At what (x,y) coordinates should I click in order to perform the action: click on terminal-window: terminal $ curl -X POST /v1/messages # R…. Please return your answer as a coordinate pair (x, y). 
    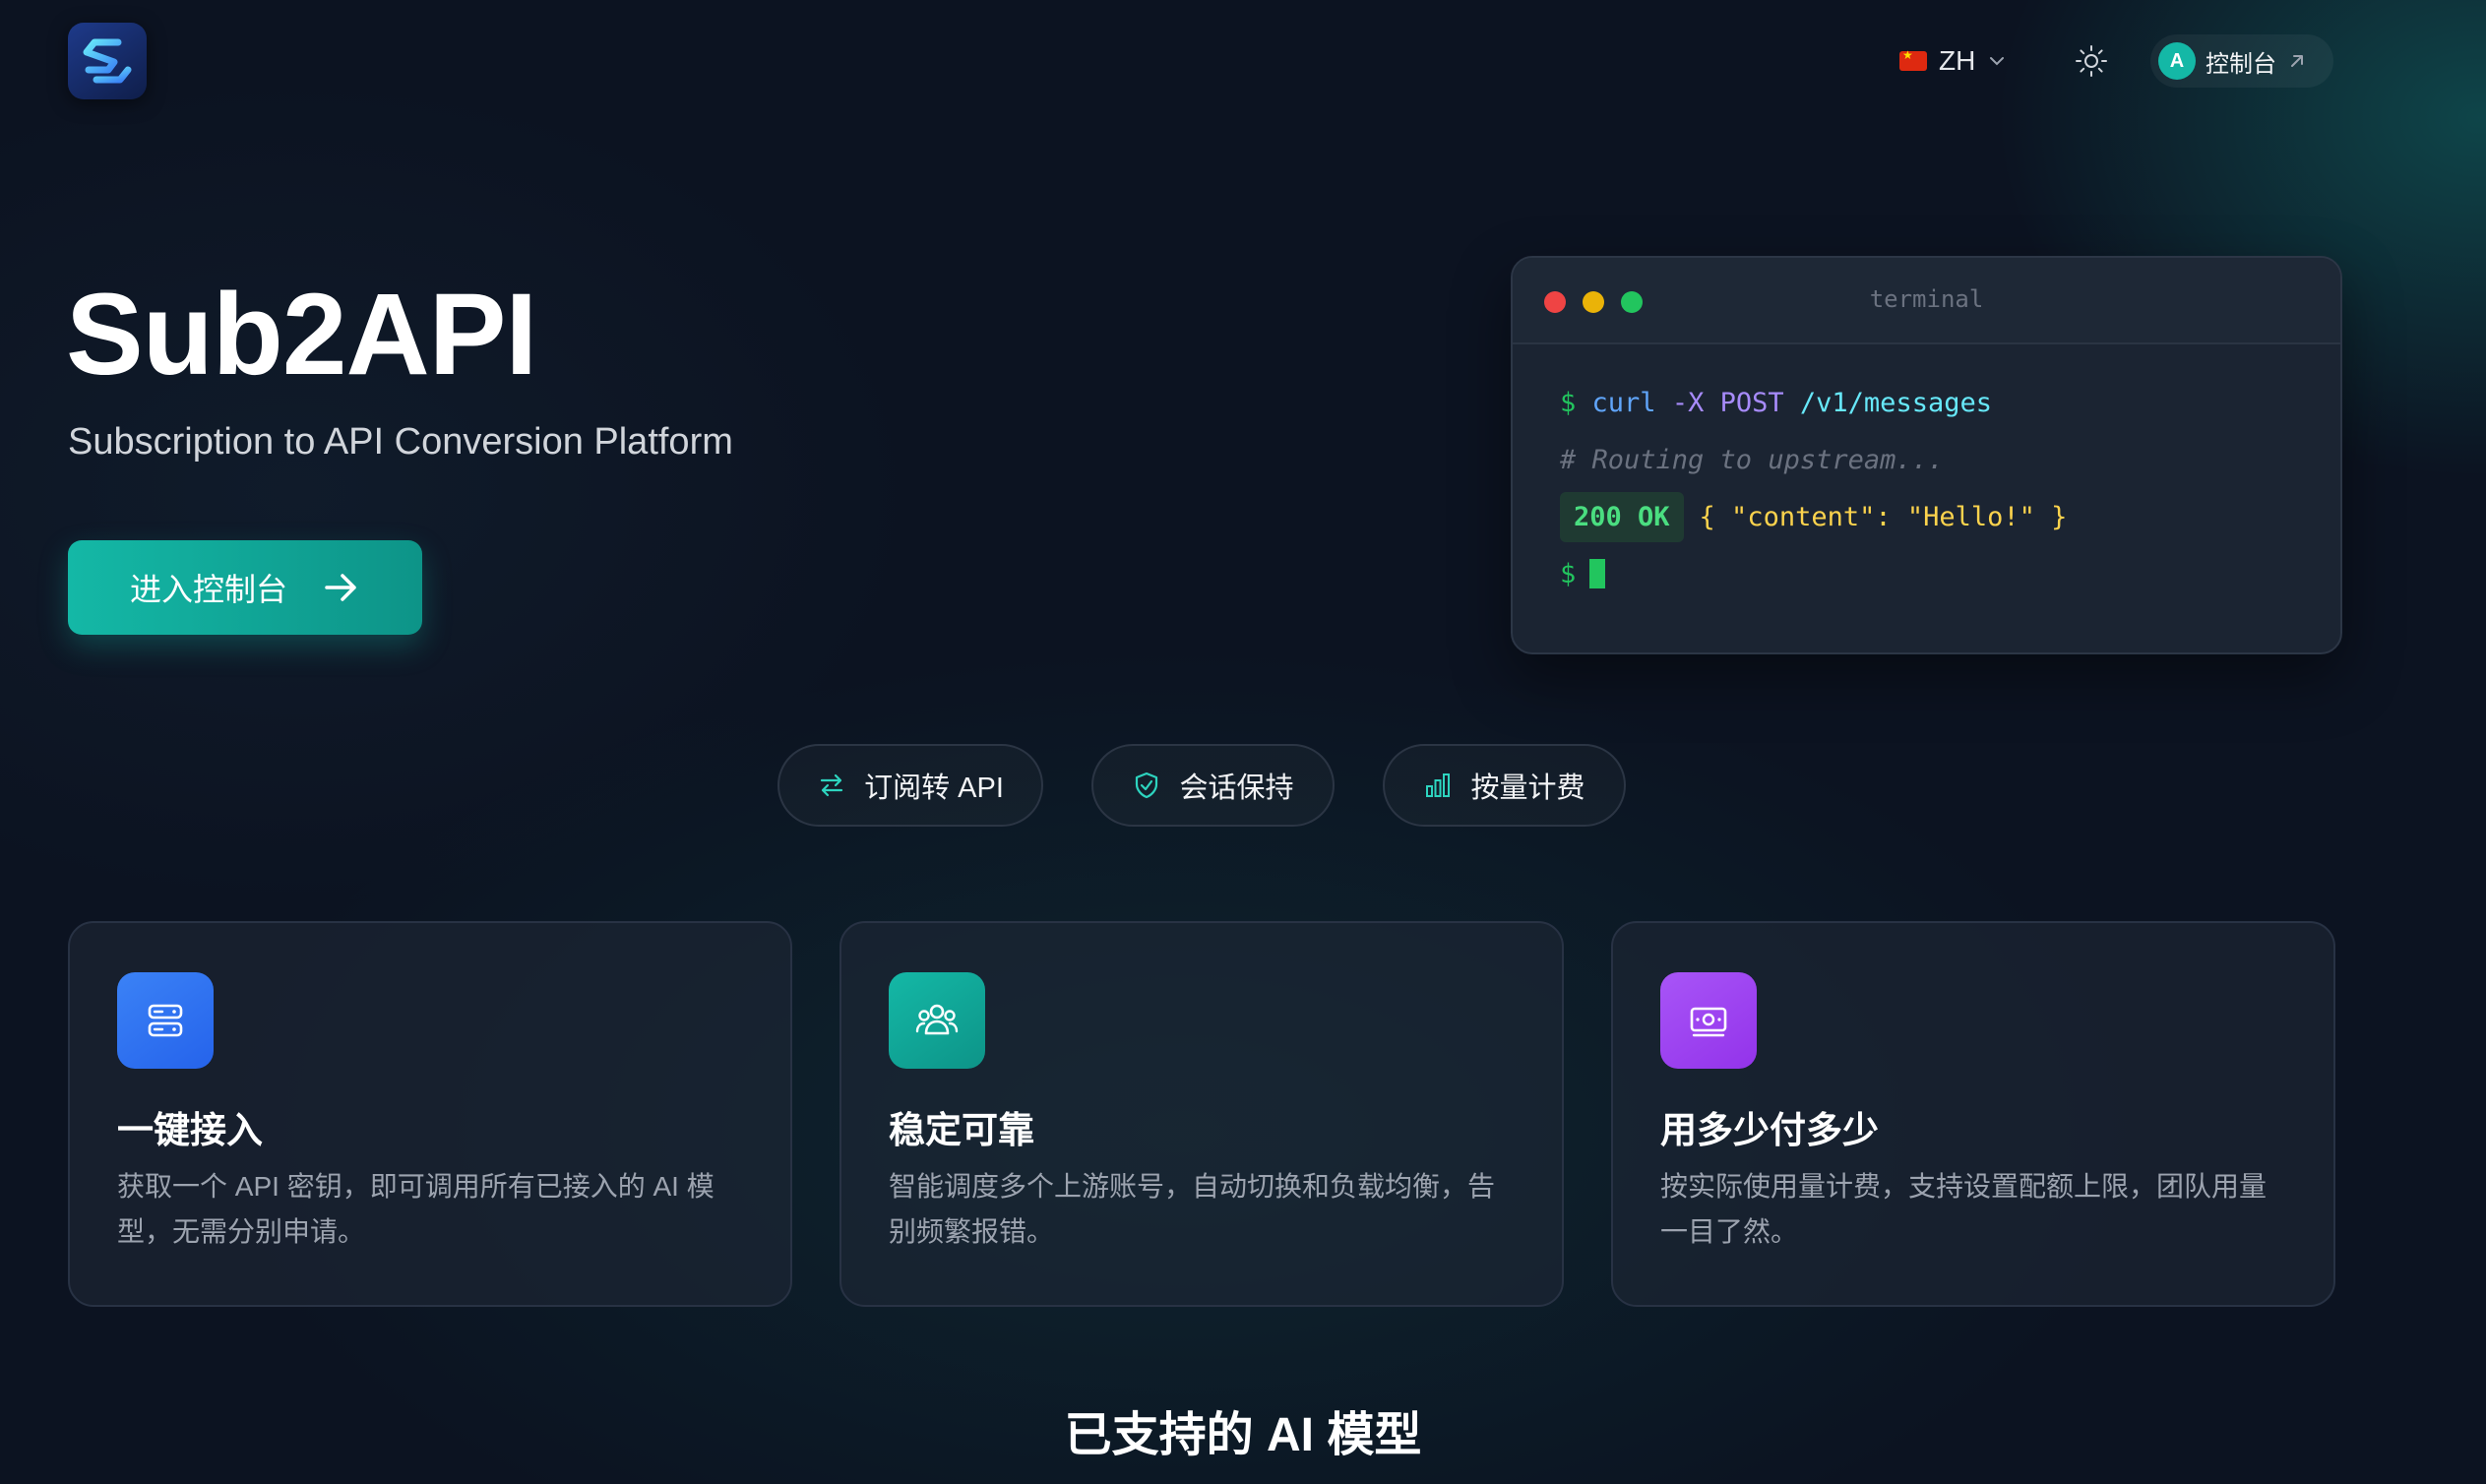
    Looking at the image, I should click on (1926, 455).